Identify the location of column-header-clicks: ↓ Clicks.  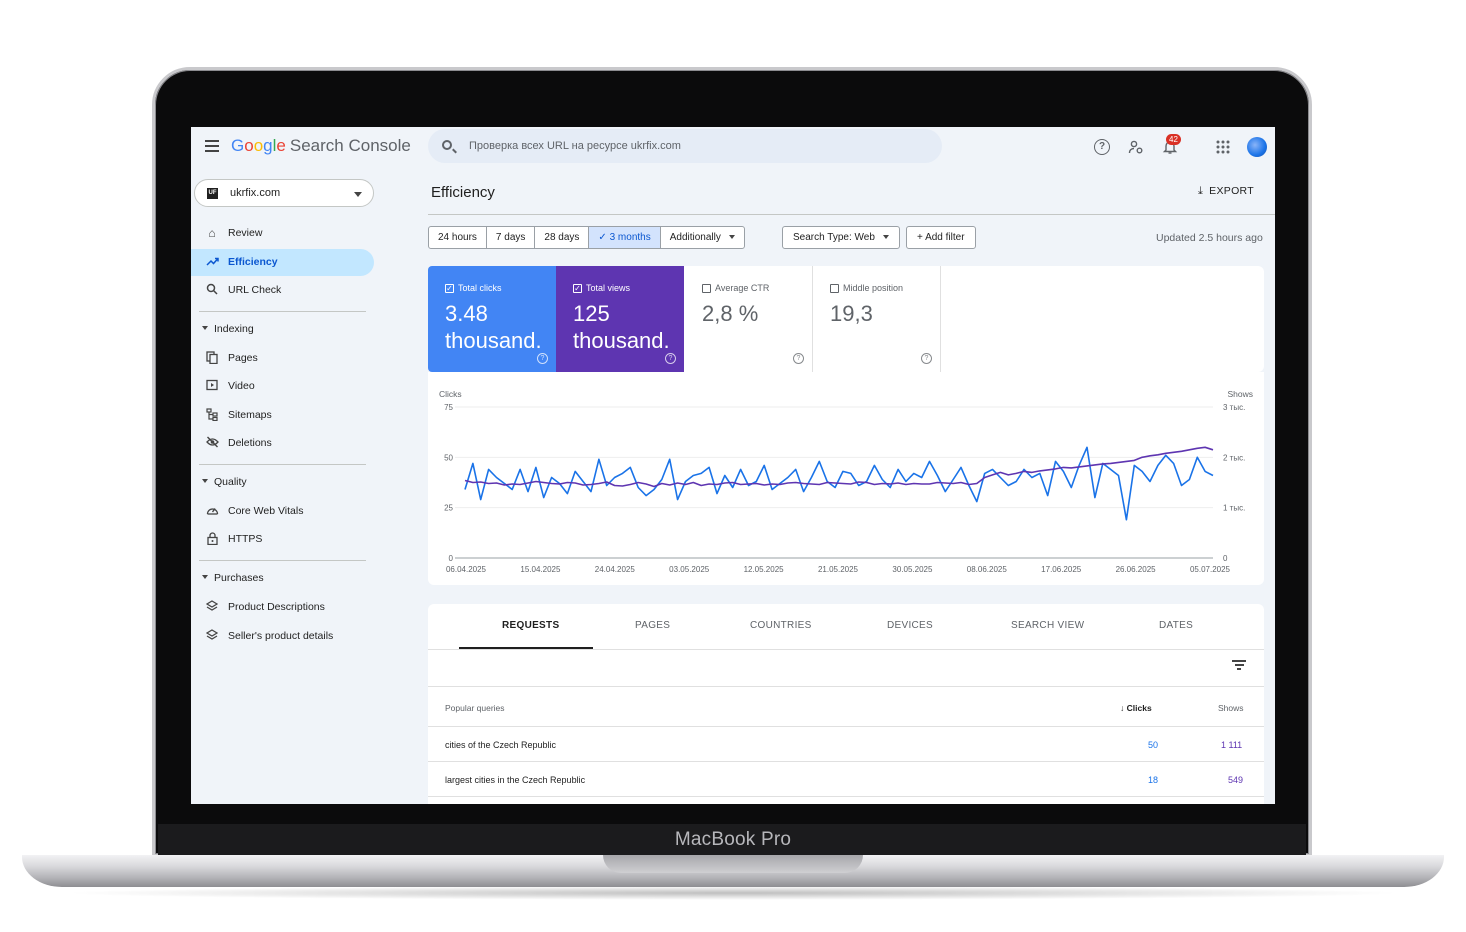
(1136, 708).